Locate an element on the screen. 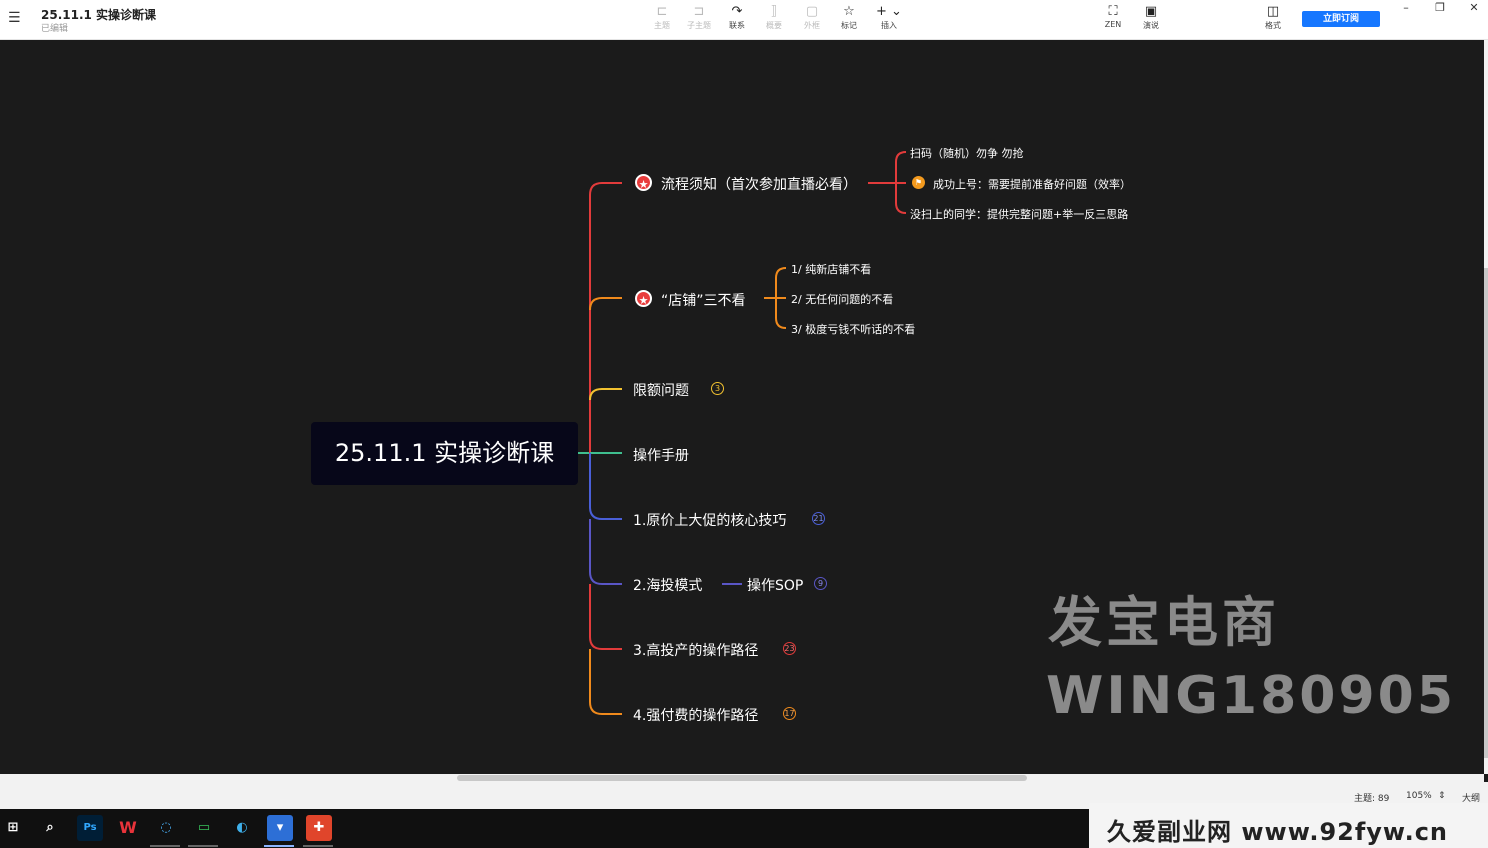 Image resolution: width=1488 pixels, height=848 pixels. star-icon: ☆ is located at coordinates (849, 11).